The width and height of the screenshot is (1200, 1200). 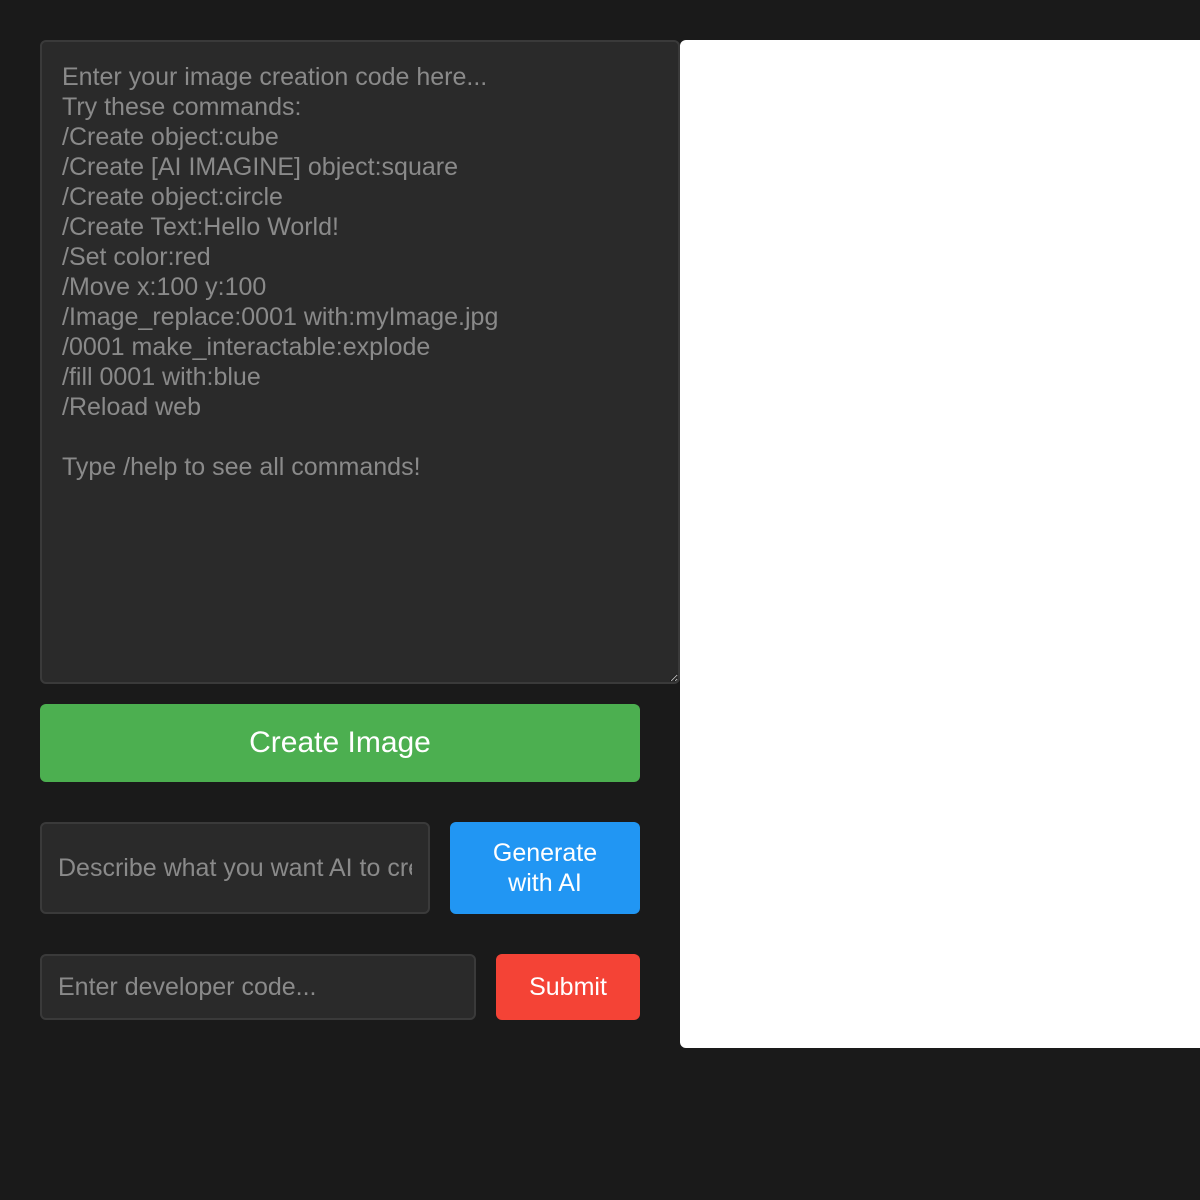 I want to click on generate-with-ai-button: Generate with AI, so click(x=545, y=868).